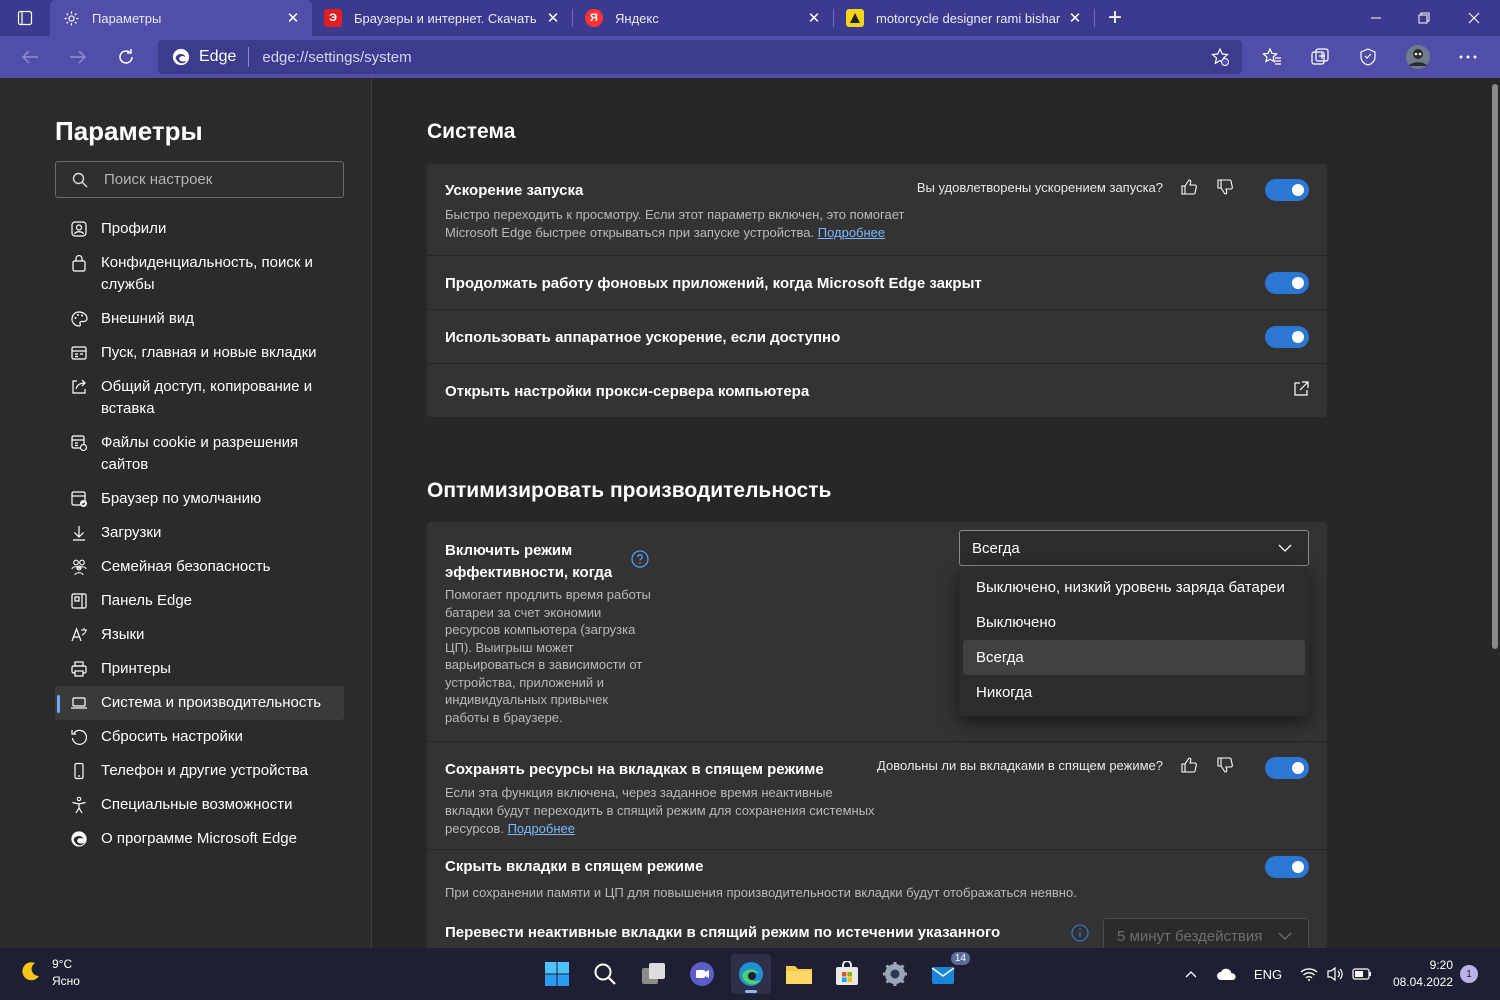  What do you see at coordinates (199, 839) in the screenshot?
I see `sidebar-item-about: О программе Microsoft Edge` at bounding box center [199, 839].